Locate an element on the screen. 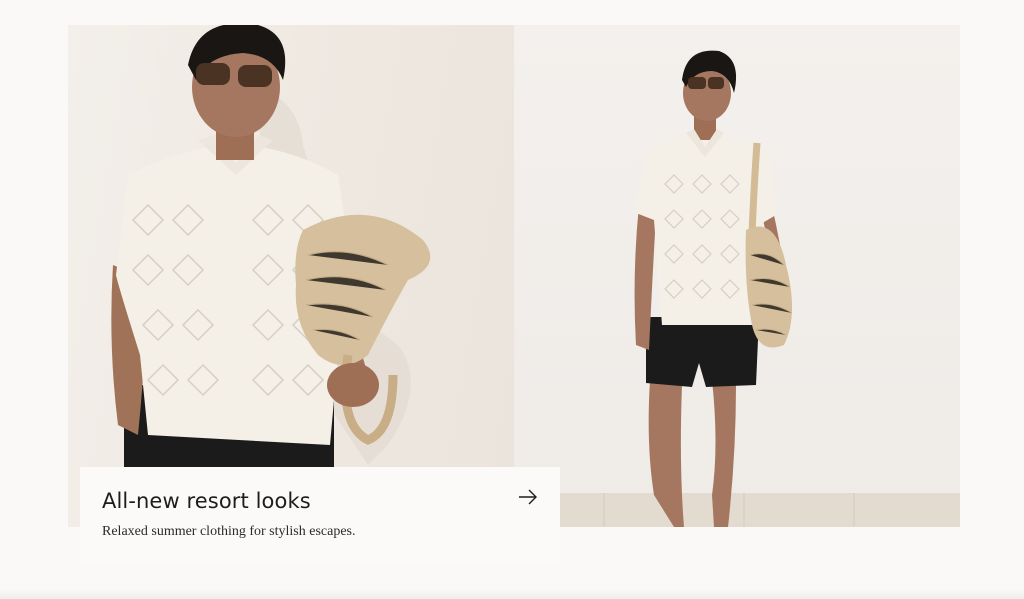  page-bottom-edge is located at coordinates (512, 594).